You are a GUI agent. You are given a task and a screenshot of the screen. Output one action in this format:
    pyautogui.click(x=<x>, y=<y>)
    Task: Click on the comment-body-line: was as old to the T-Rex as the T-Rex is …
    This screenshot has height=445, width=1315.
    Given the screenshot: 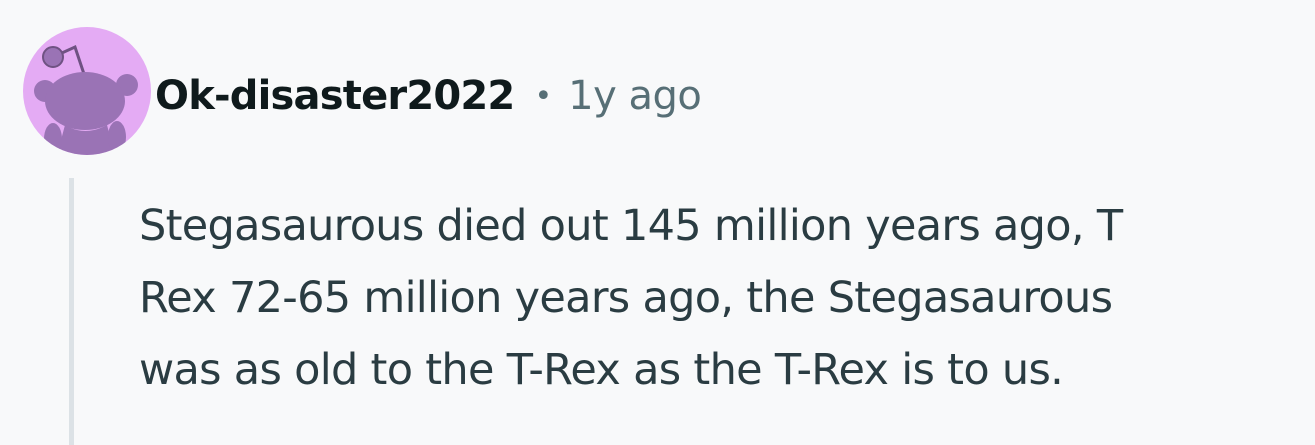 What is the action you would take?
    pyautogui.click(x=601, y=370)
    